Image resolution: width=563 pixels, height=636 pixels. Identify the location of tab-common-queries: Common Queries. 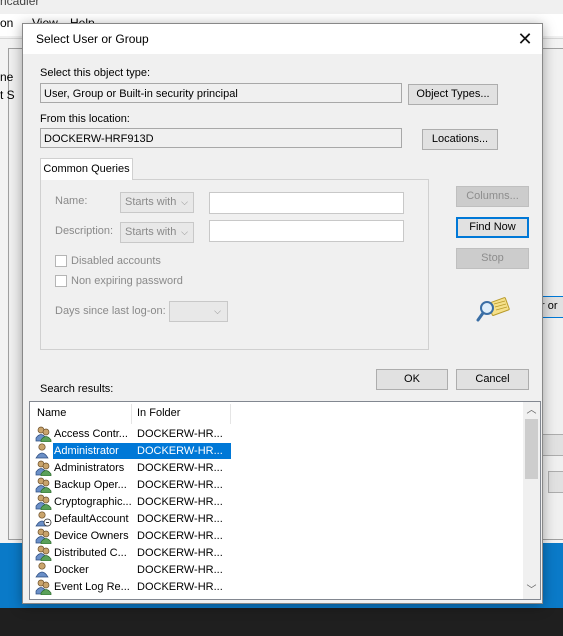
(86, 169).